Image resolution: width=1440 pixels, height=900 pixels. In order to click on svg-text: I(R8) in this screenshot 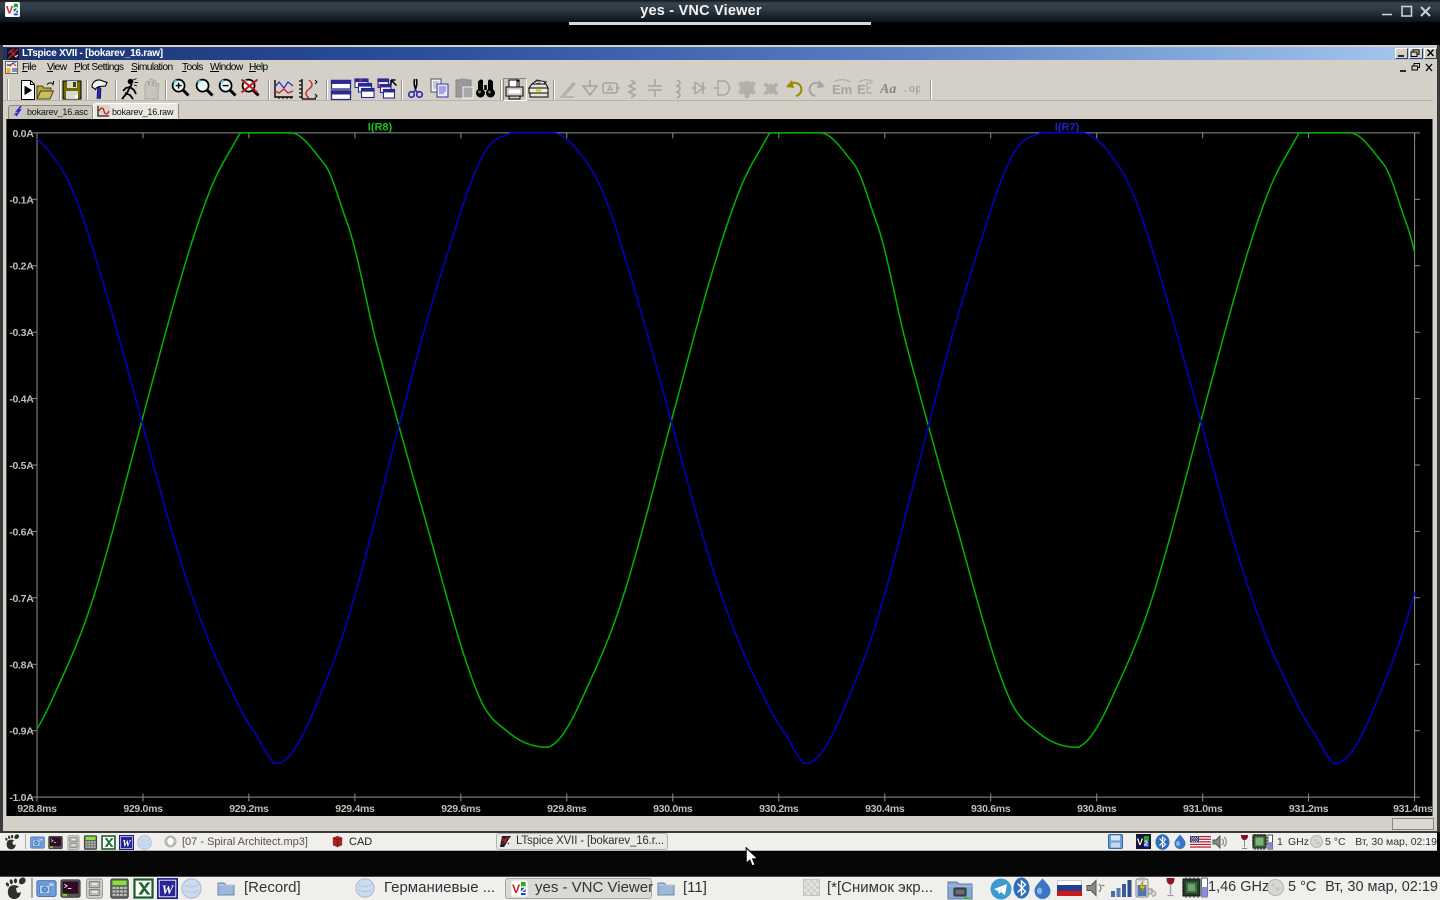, I will do `click(380, 127)`.